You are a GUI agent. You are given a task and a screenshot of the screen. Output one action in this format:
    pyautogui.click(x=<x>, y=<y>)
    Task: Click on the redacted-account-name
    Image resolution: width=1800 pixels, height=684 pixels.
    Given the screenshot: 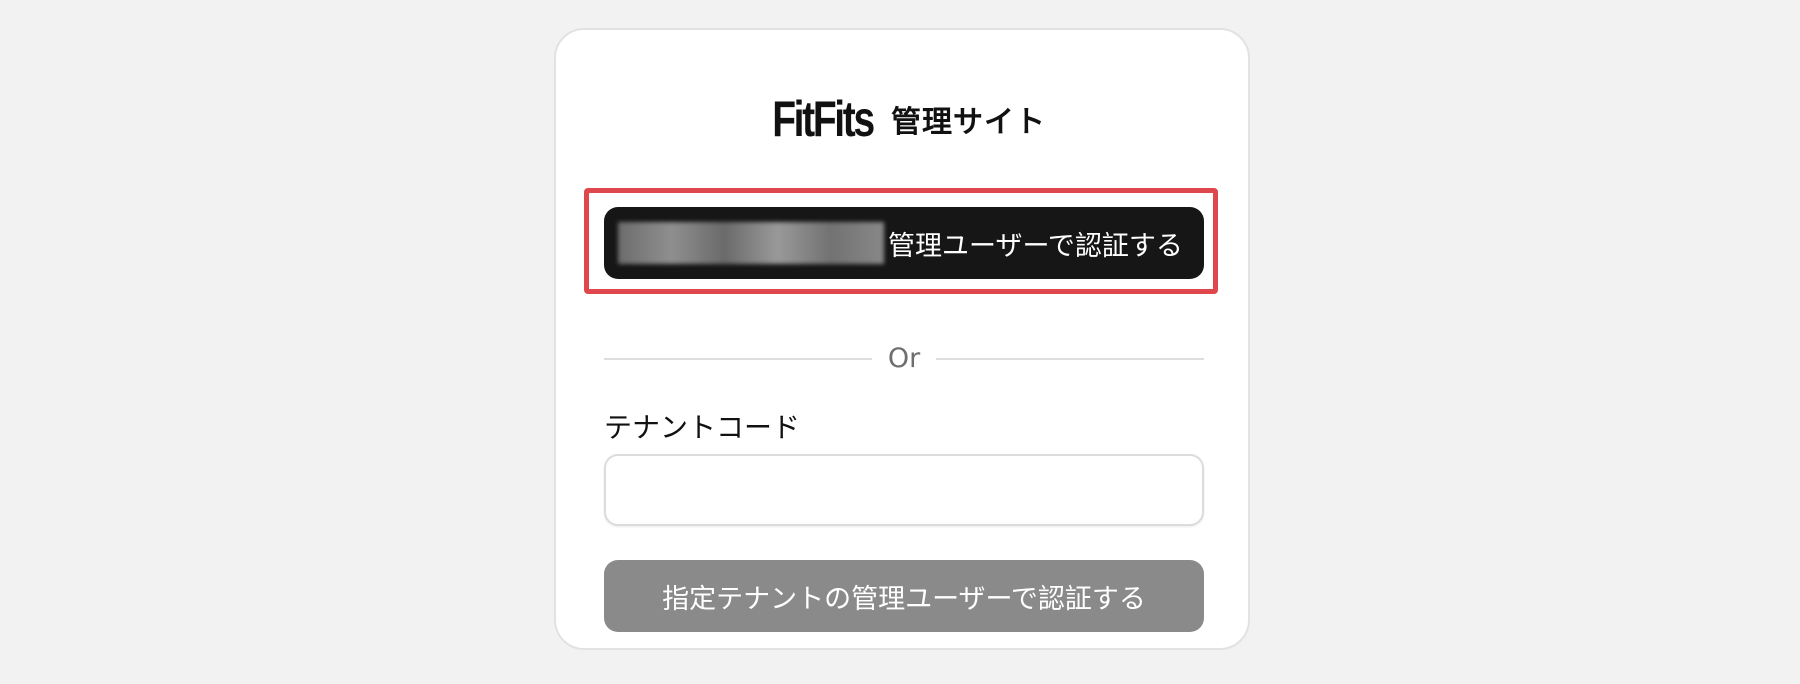 What is the action you would take?
    pyautogui.click(x=751, y=243)
    